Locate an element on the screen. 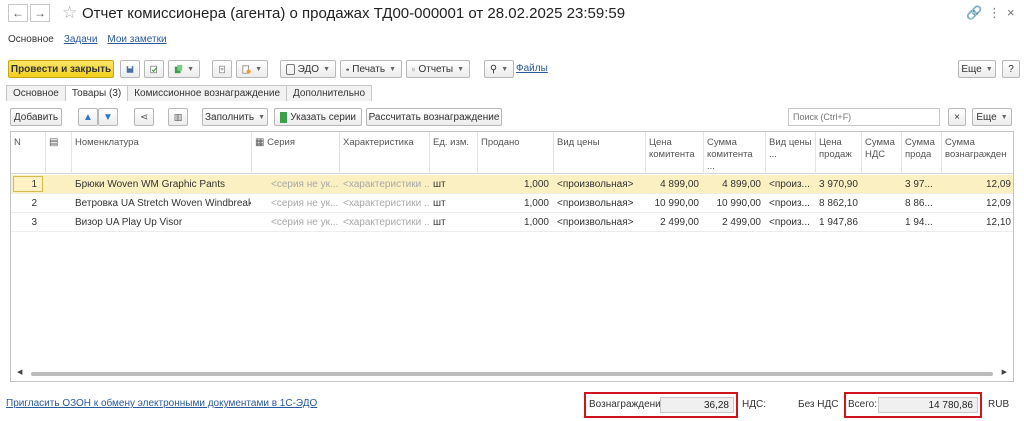 The height and width of the screenshot is (421, 1024). col-sum-sales: Сумма прода is located at coordinates (921, 153).